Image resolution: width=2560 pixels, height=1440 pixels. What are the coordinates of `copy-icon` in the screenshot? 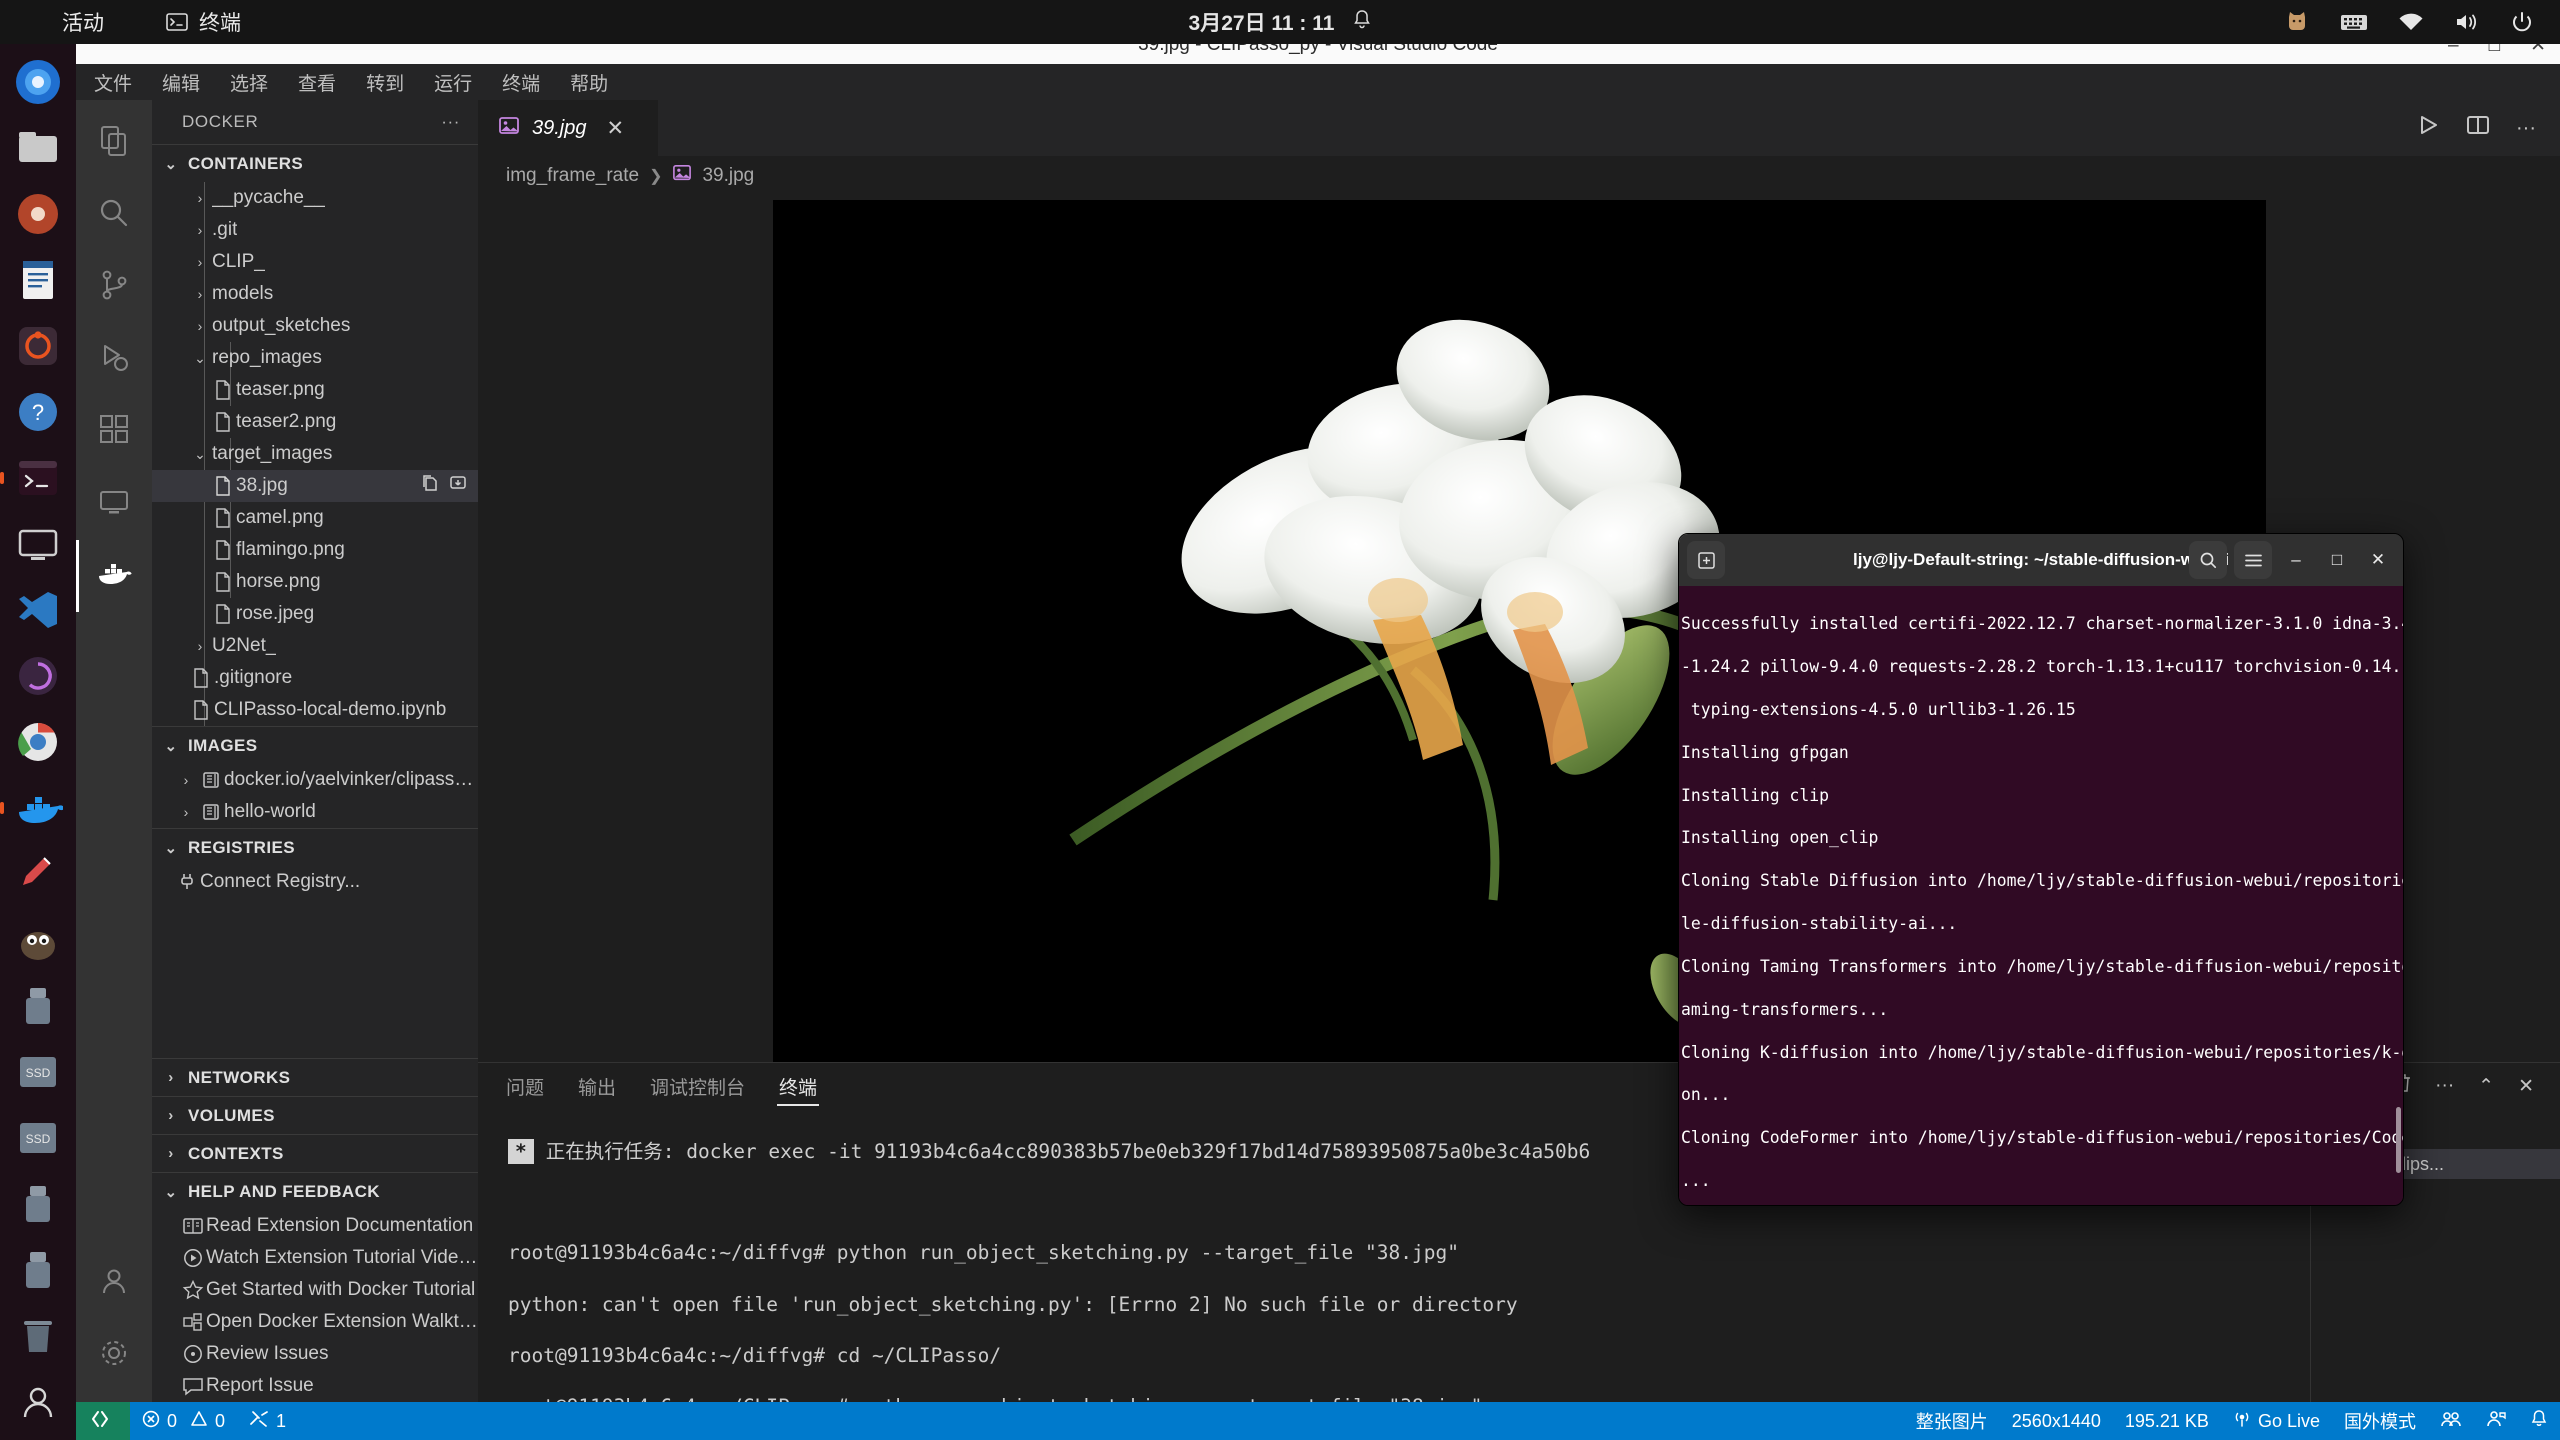 It's located at (430, 486).